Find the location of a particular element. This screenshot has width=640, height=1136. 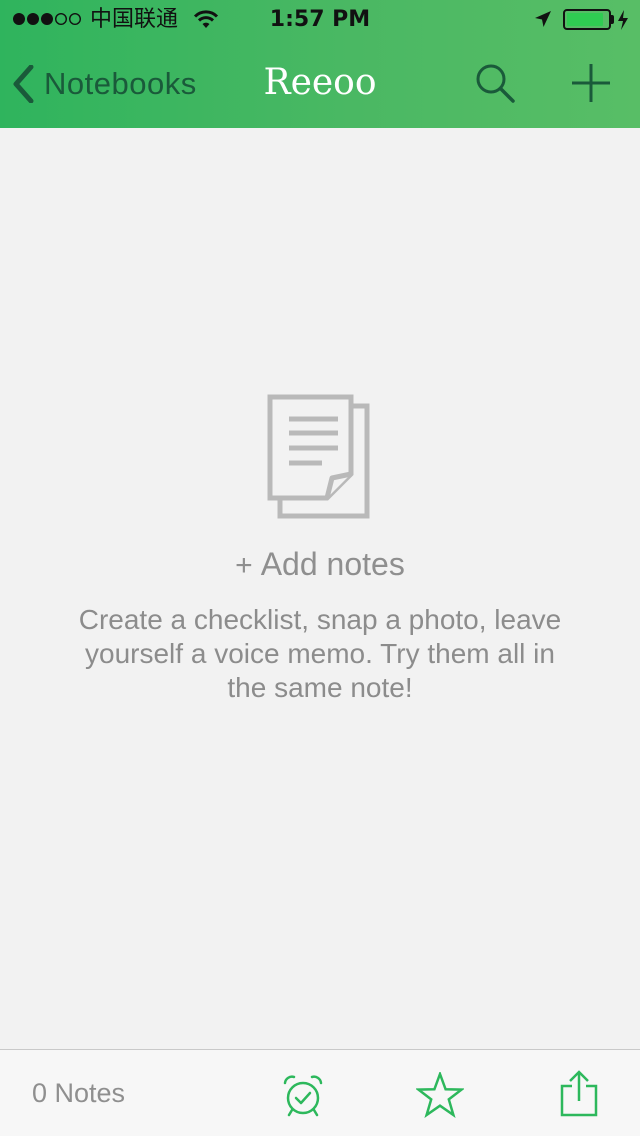

add-notes-link: + Add notes is located at coordinates (320, 565).